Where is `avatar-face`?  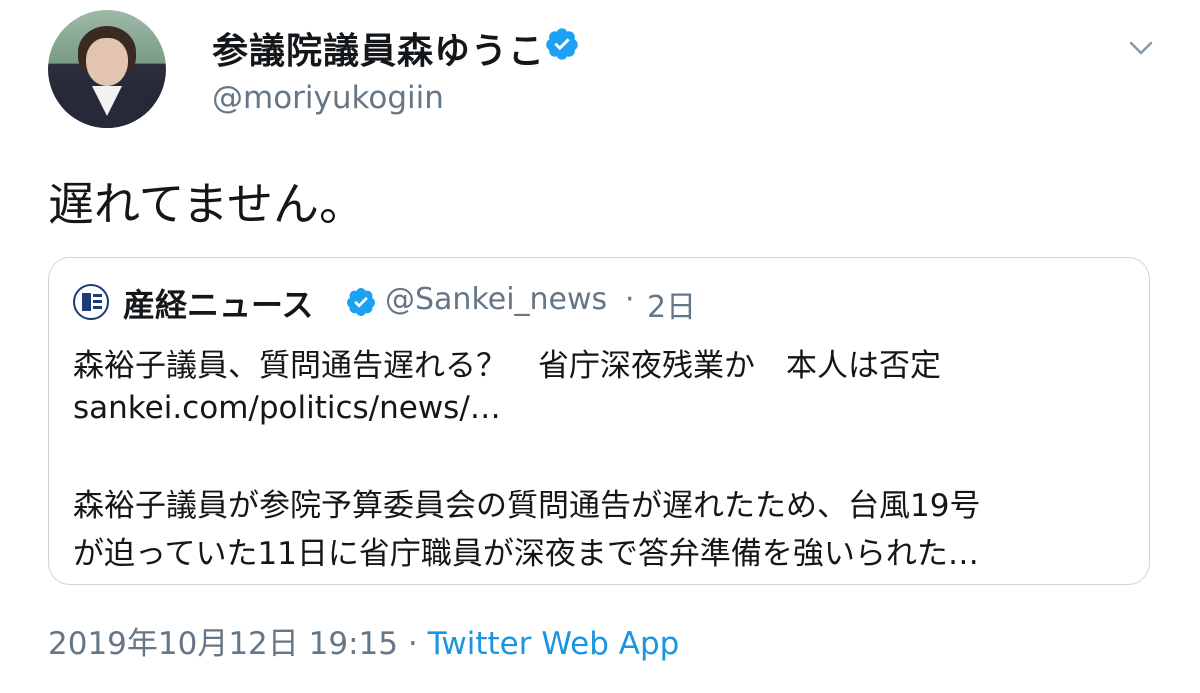
avatar-face is located at coordinates (107, 62).